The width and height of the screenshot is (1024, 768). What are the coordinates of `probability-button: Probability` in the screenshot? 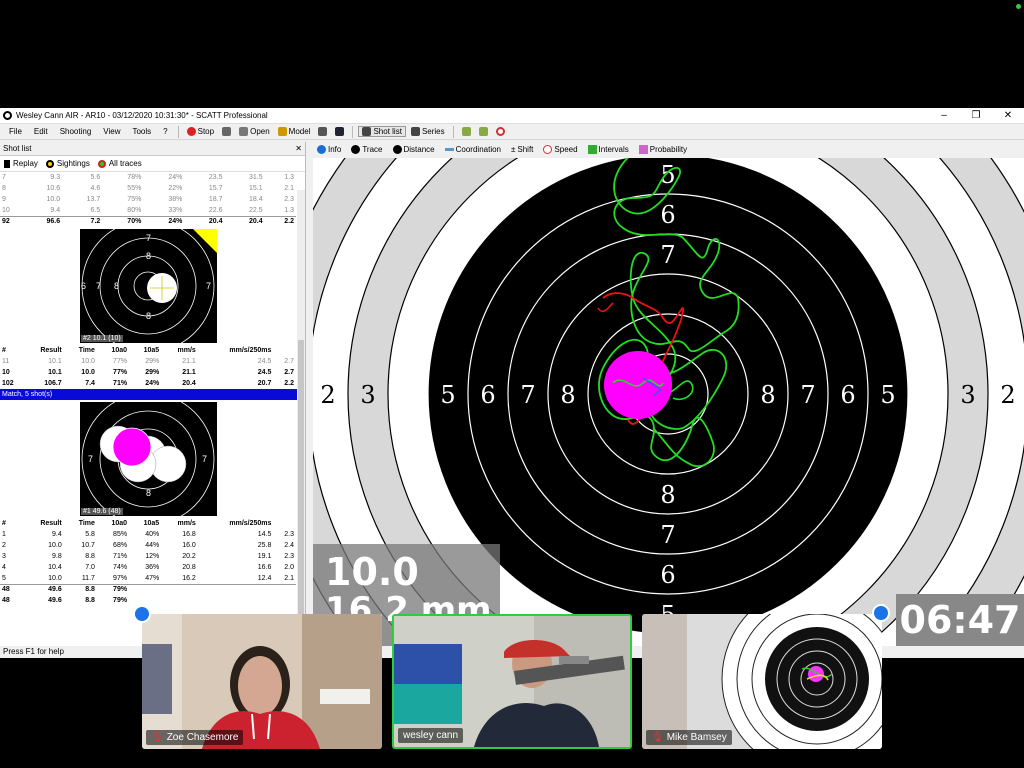 It's located at (663, 149).